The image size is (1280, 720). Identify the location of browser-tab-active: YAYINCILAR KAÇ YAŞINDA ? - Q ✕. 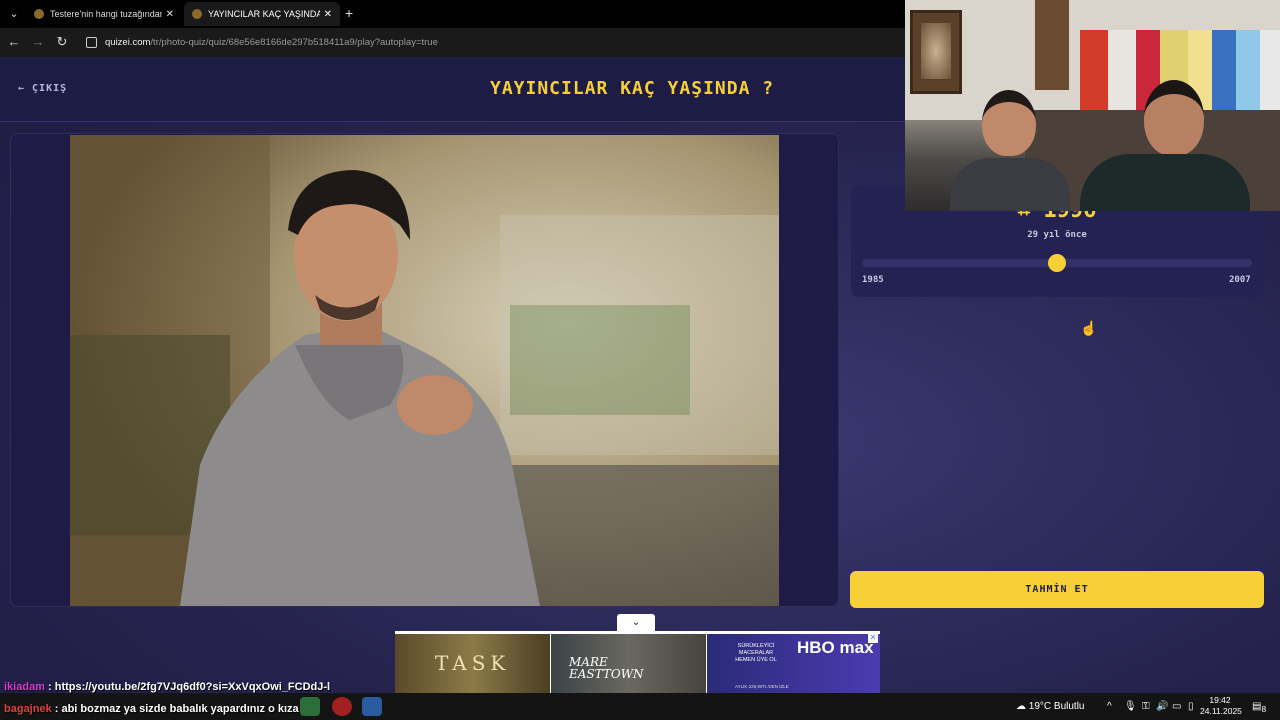
(262, 14).